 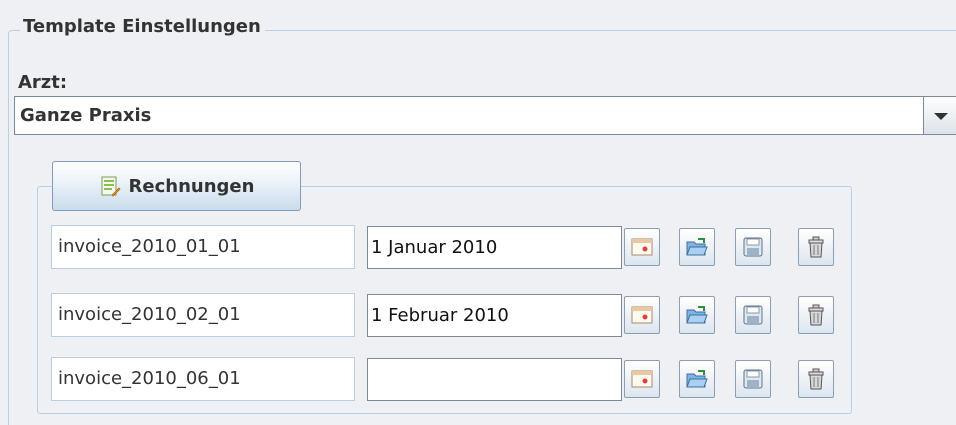 I want to click on invoice-row: invoice_2010_06_01, so click(x=451, y=379).